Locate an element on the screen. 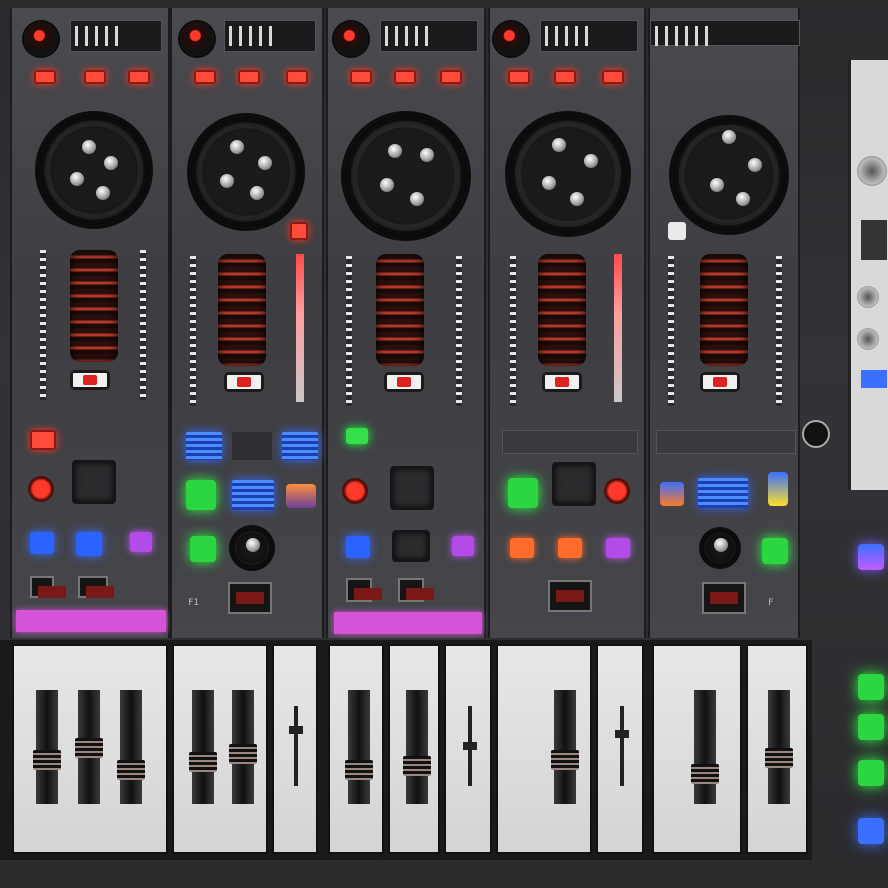 The width and height of the screenshot is (888, 888). side-display is located at coordinates (874, 240).